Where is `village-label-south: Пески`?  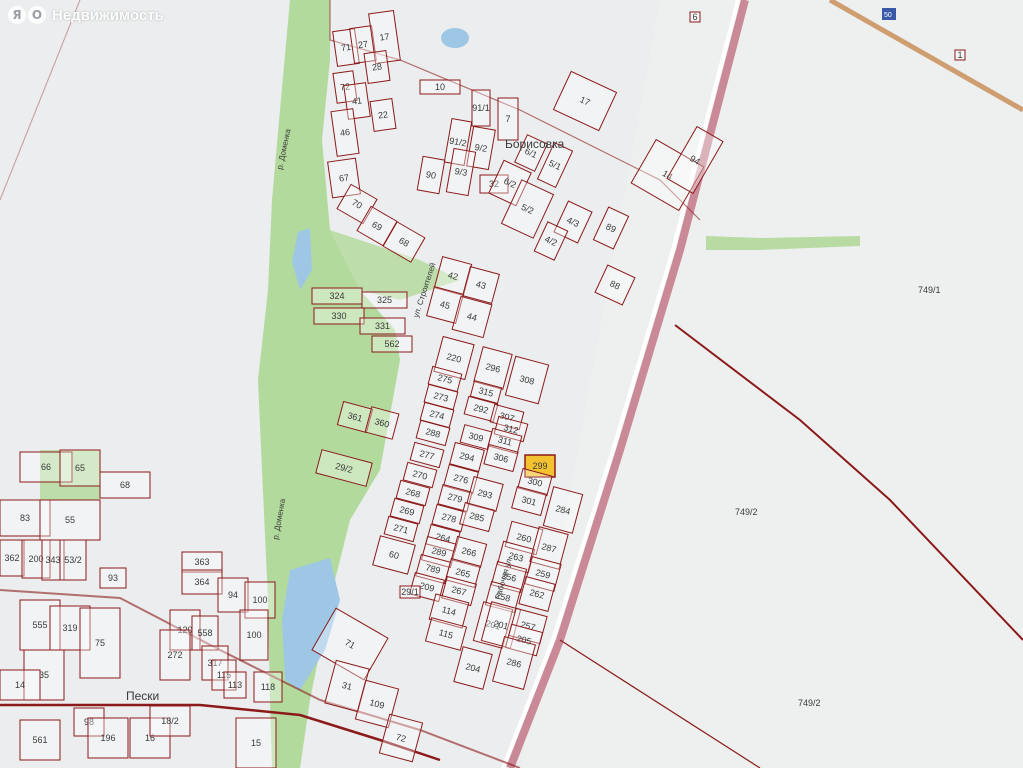 village-label-south: Пески is located at coordinates (142, 696).